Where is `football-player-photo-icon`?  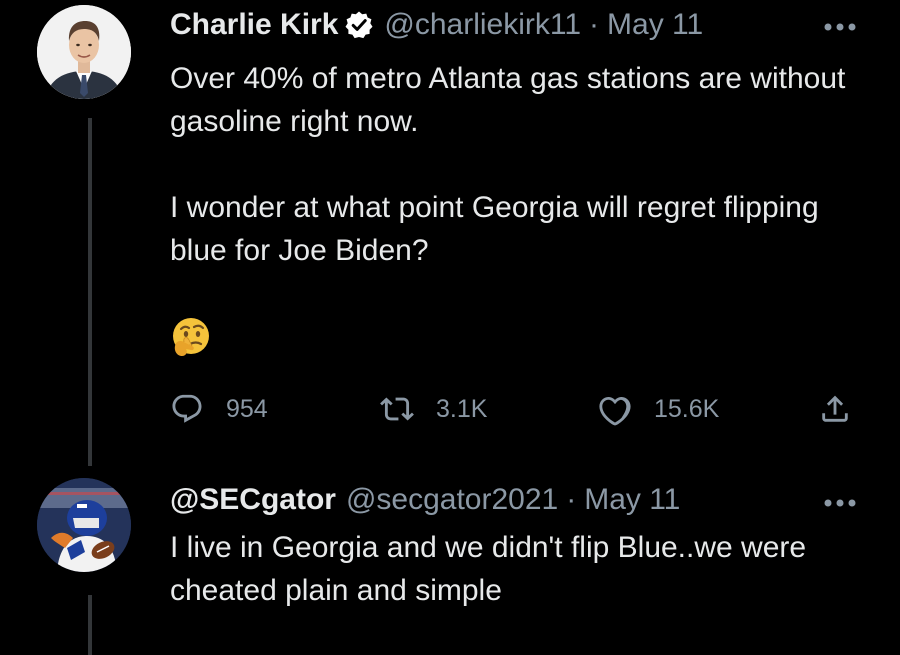
football-player-photo-icon is located at coordinates (84, 525).